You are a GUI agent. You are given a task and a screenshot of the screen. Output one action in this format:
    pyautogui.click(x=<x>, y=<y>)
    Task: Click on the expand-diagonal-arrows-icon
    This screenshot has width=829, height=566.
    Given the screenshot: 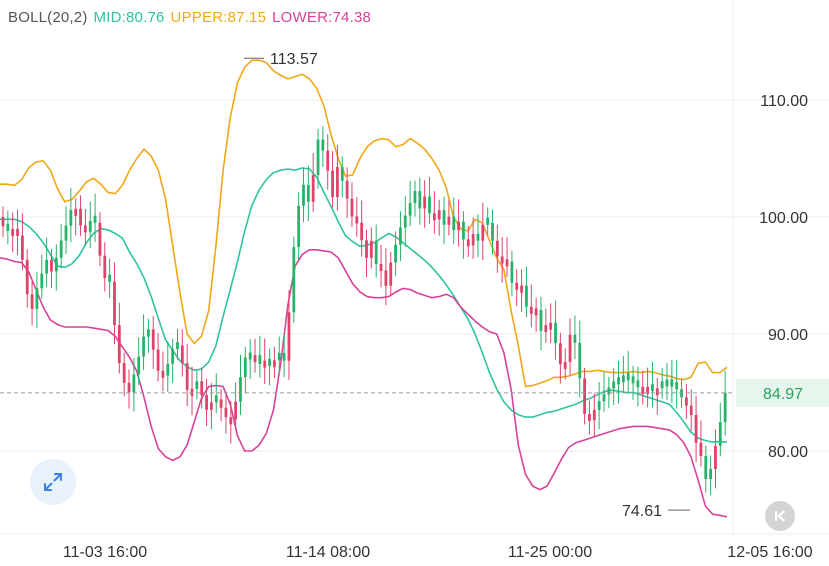 What is the action you would take?
    pyautogui.click(x=53, y=482)
    